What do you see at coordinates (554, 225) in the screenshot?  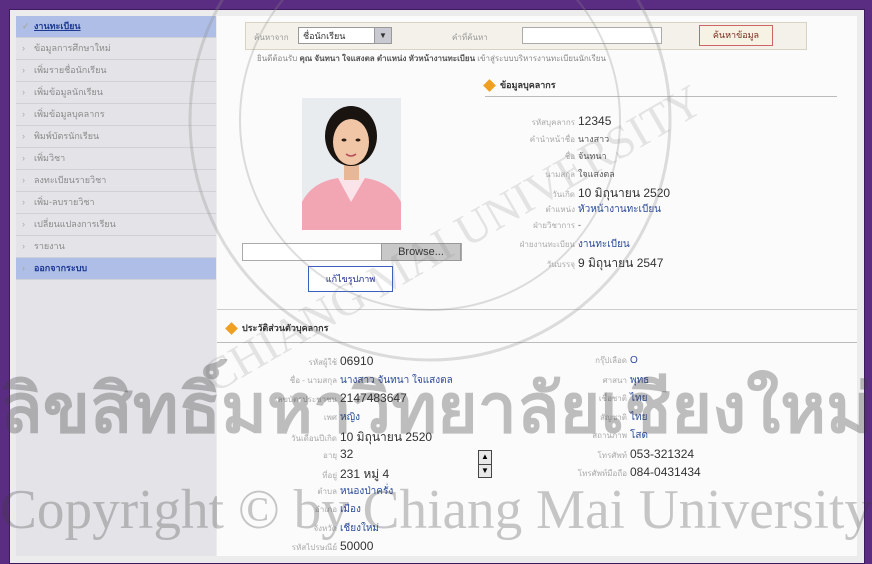 I see `field-label: ฝ่ายวิชาการ` at bounding box center [554, 225].